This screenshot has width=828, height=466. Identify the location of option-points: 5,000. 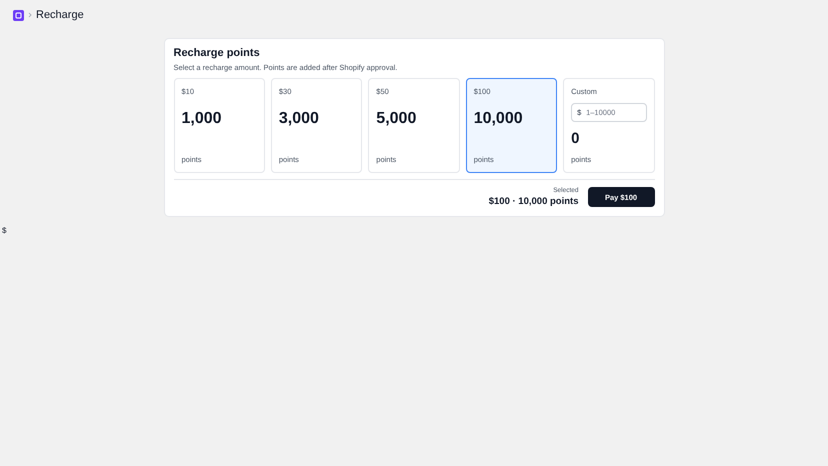
(396, 119).